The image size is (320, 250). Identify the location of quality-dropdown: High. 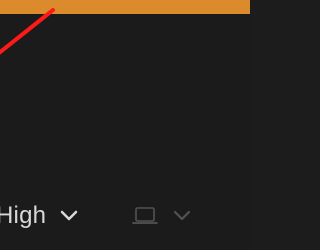
(39, 216).